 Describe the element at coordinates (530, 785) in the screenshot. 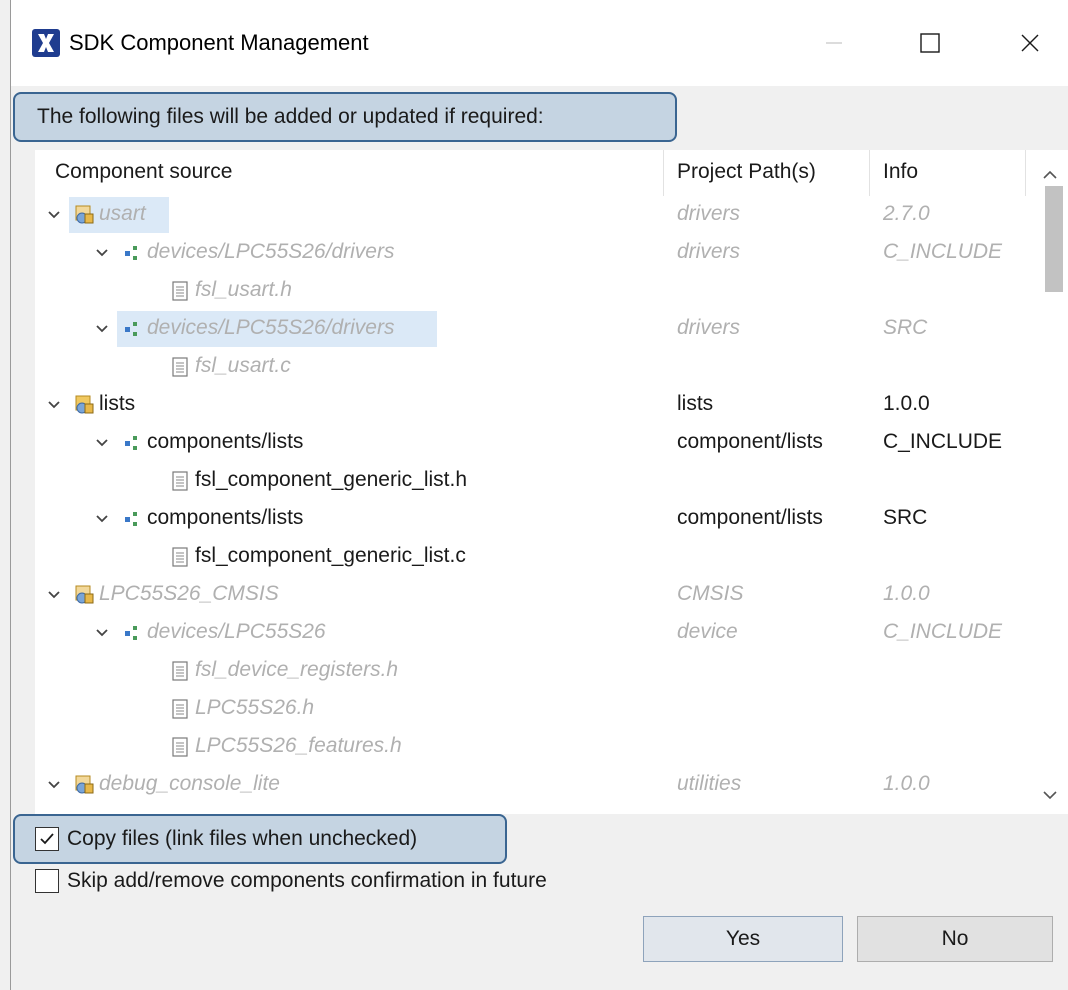

I see `tree-row: debug_console_lite utilities 1.0.0` at that location.